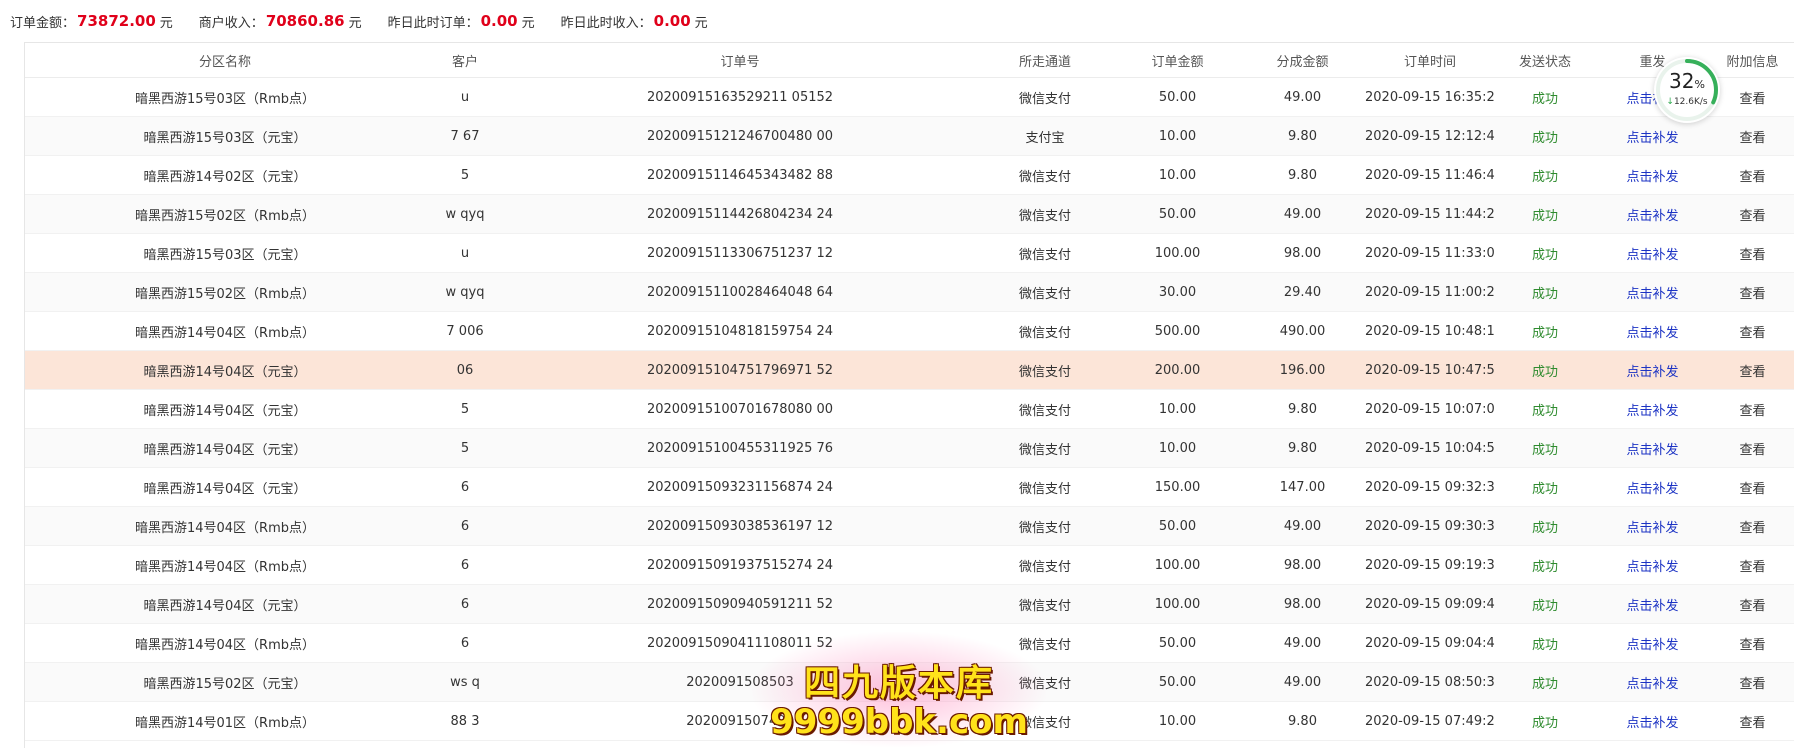 Image resolution: width=1794 pixels, height=748 pixels. I want to click on watermark-title: 四九版本库, so click(898, 683).